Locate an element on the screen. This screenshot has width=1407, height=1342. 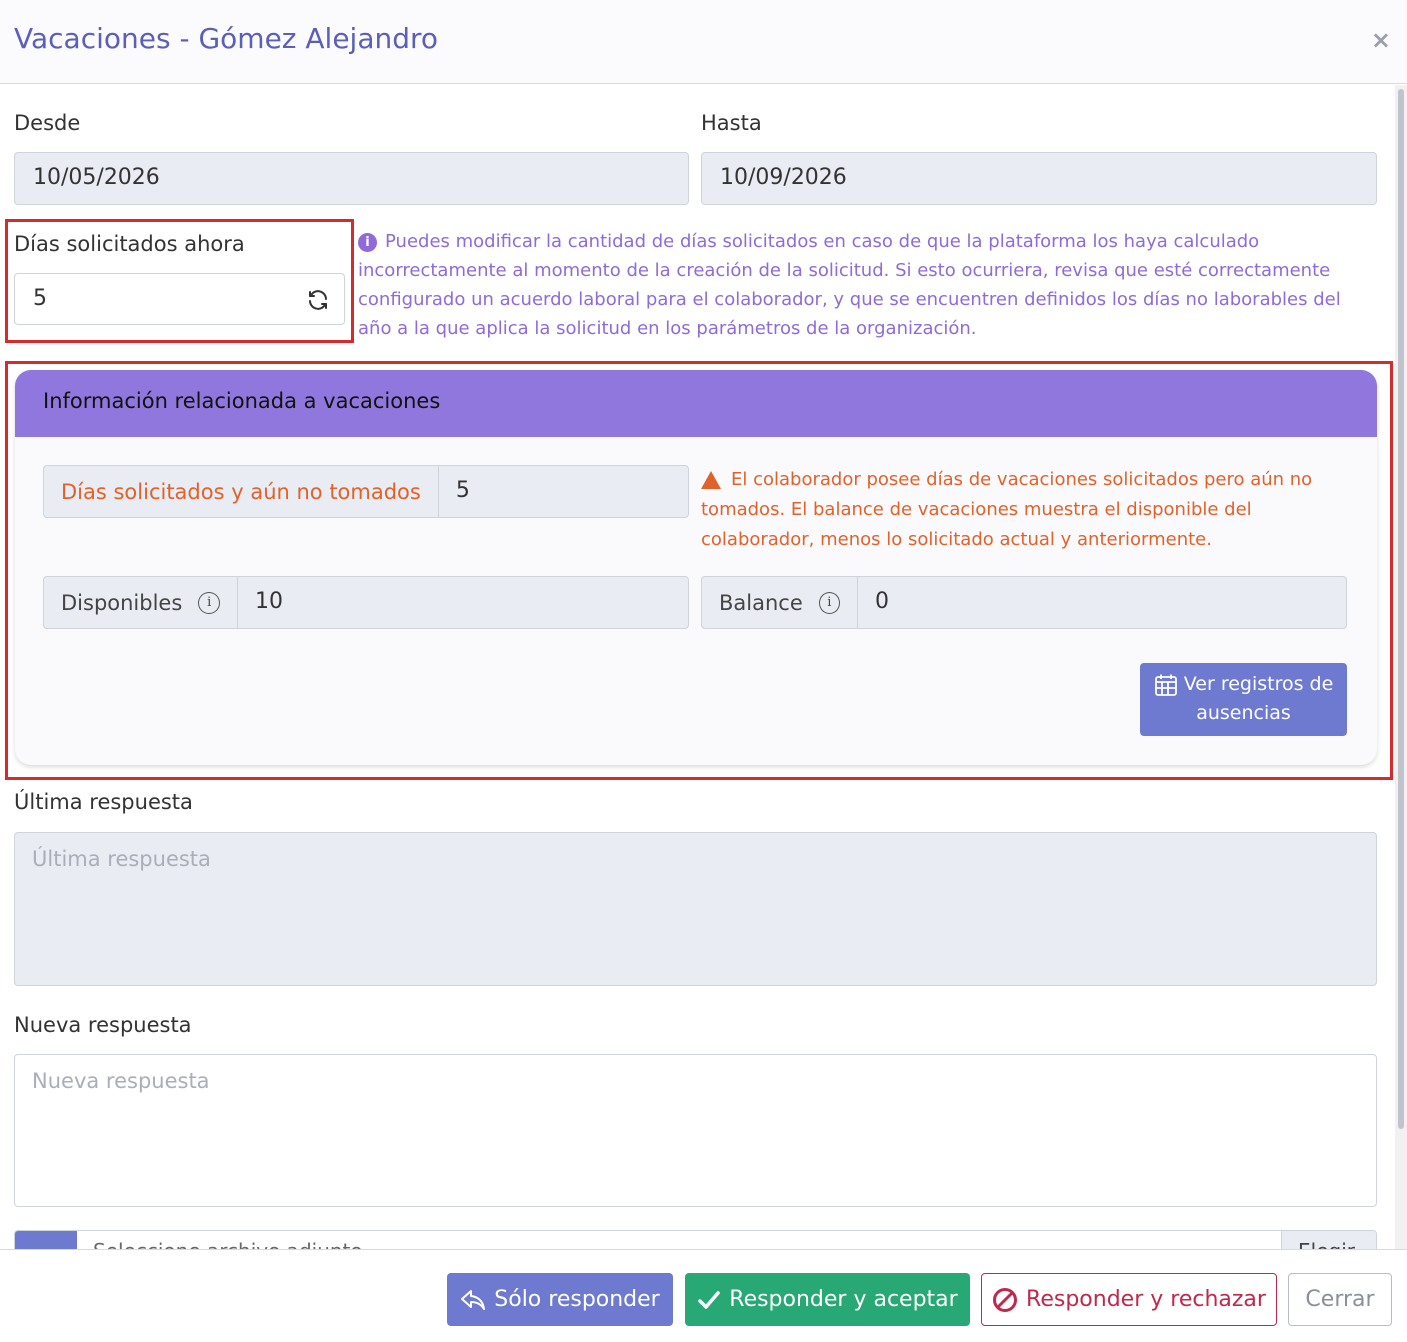
disponibles-value: 10 is located at coordinates (269, 601).